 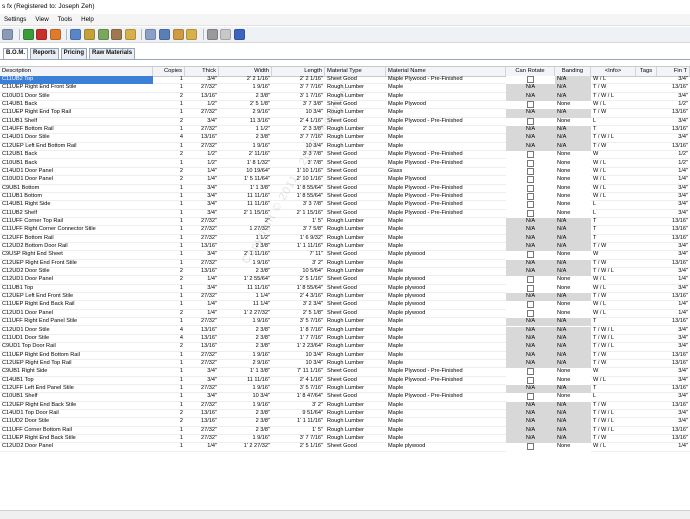 What do you see at coordinates (245, 230) in the screenshot?
I see `cell-width: 1 27/32"` at bounding box center [245, 230].